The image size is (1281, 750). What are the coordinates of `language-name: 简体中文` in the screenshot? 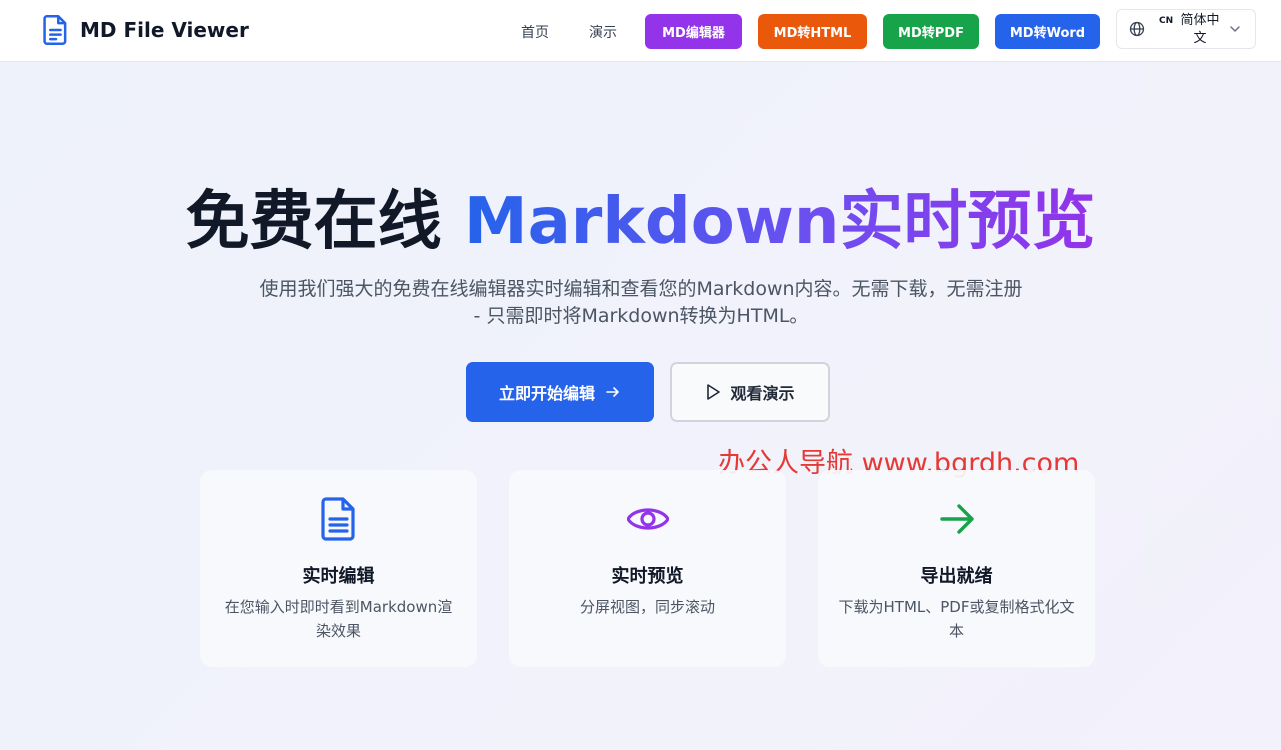 It's located at (1200, 29).